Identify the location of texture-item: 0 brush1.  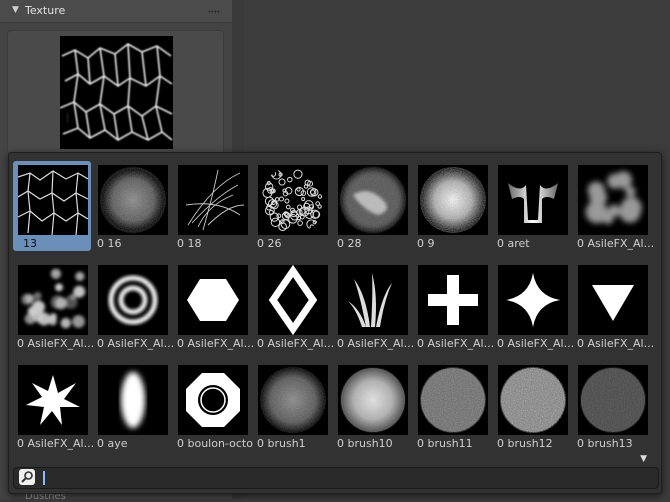
(292, 406).